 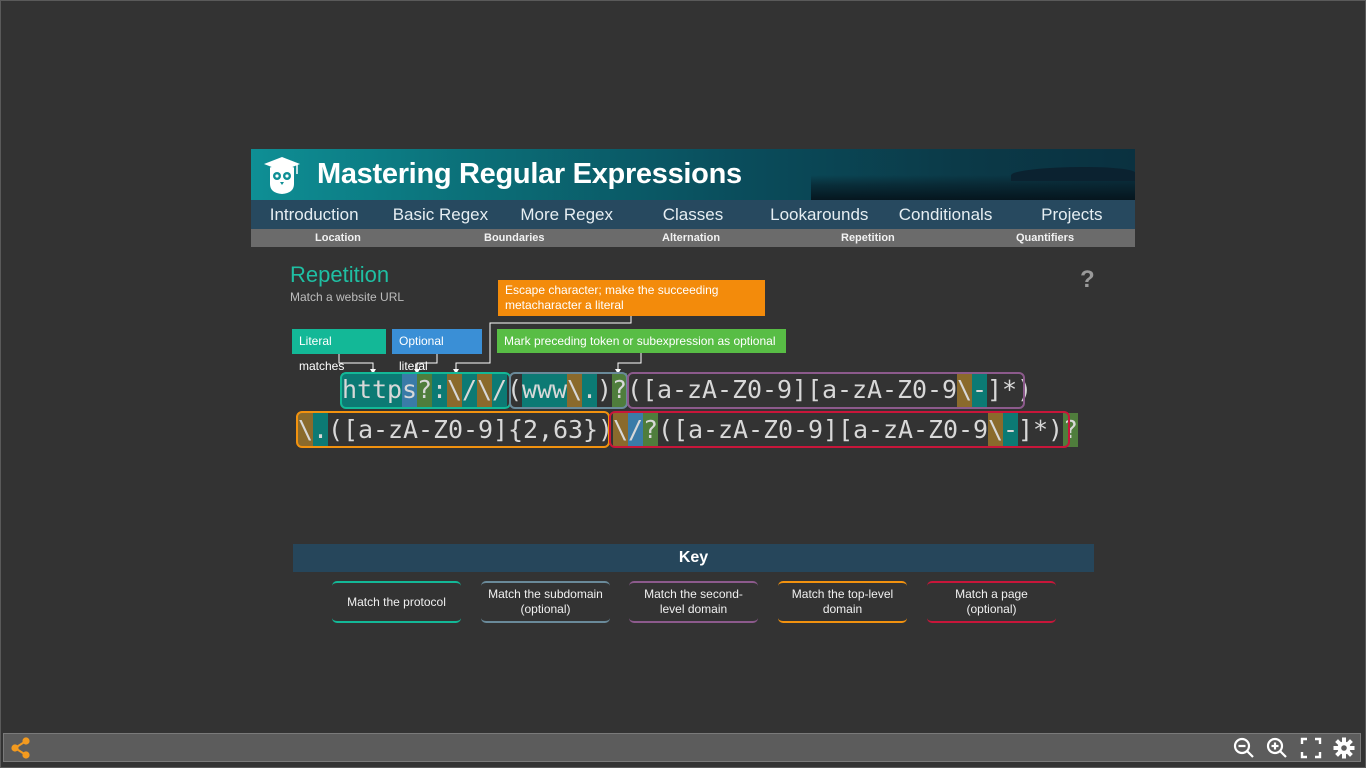 I want to click on bottom-toolbar, so click(x=682, y=747).